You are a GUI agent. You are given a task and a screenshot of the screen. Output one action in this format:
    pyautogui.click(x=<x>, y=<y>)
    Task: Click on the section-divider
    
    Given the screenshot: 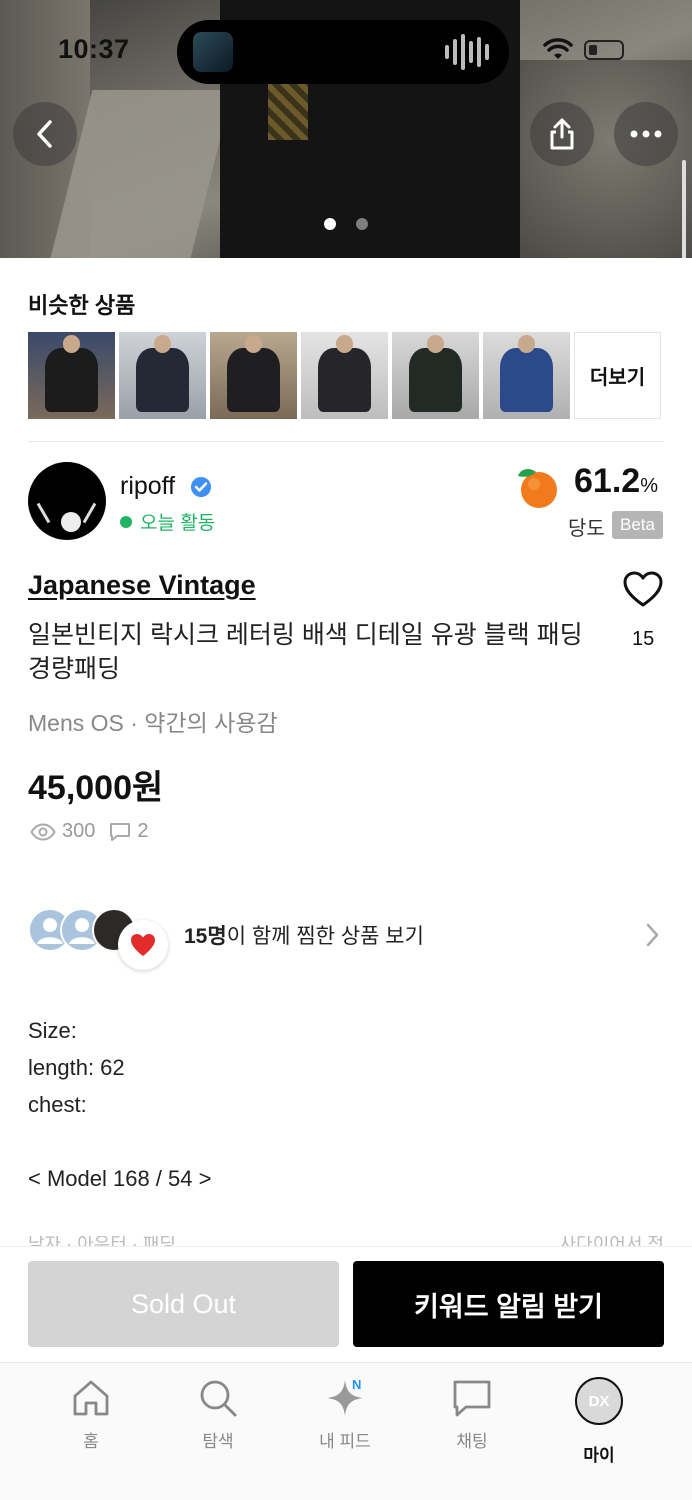 What is the action you would take?
    pyautogui.click(x=346, y=441)
    